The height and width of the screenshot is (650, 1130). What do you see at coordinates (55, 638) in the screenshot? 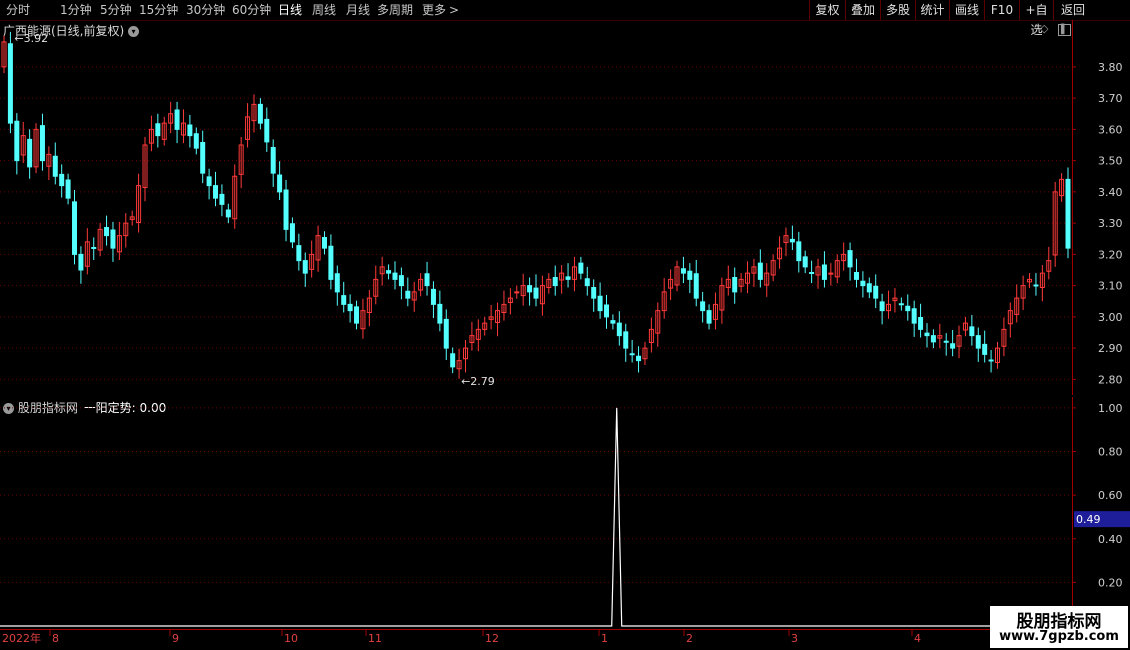
I see `x-tick-label: 8` at bounding box center [55, 638].